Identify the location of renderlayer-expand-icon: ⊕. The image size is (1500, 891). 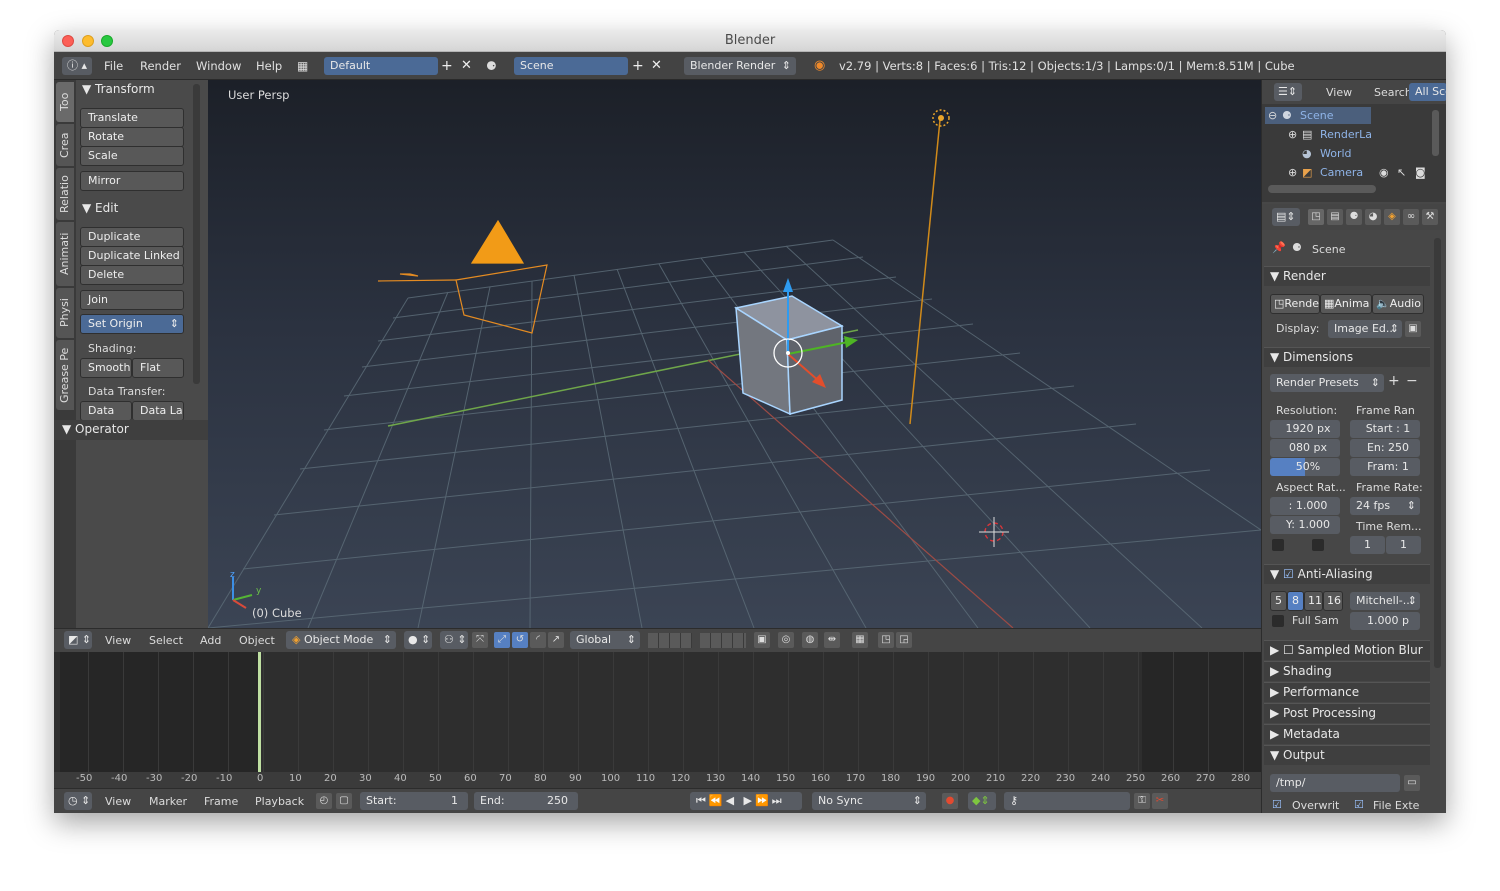
(1292, 134).